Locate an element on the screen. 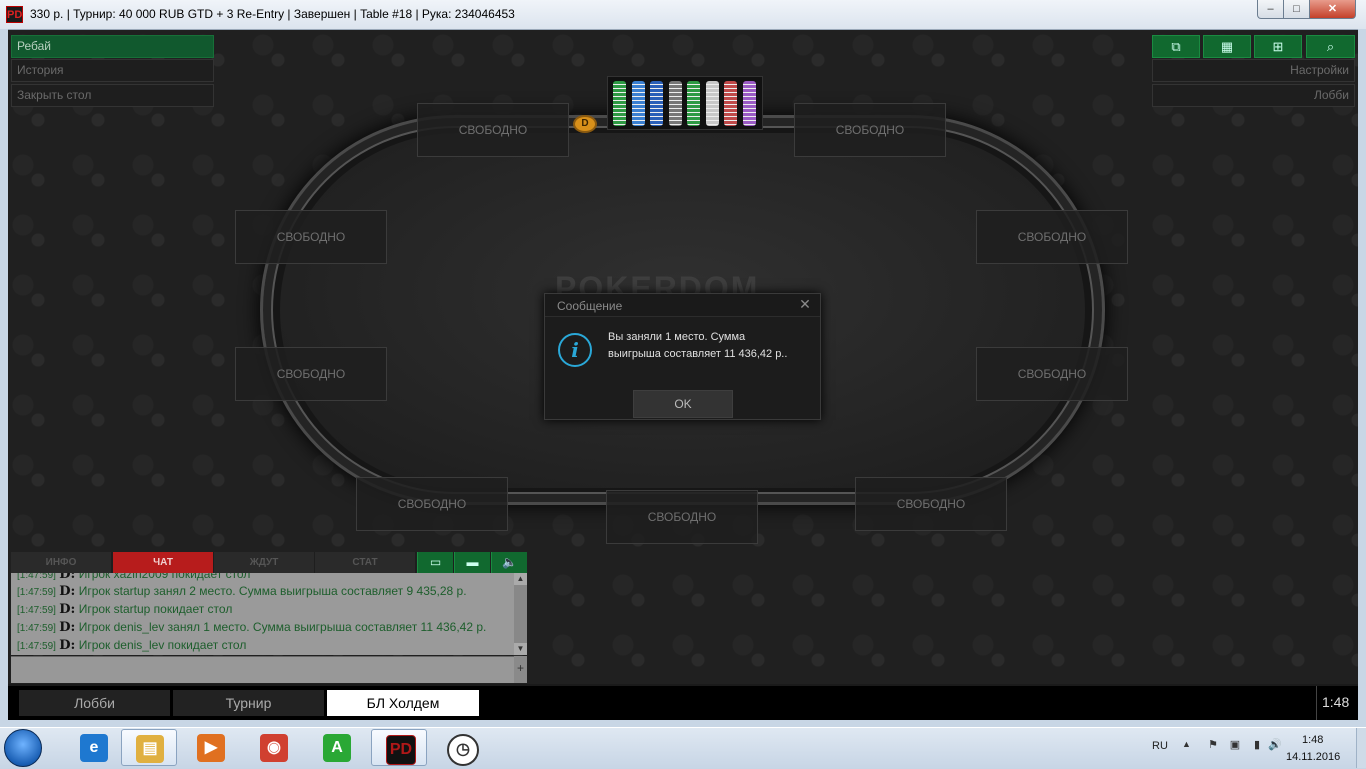 This screenshot has height=769, width=1366. clock-app-icon: ◷ is located at coordinates (463, 750).